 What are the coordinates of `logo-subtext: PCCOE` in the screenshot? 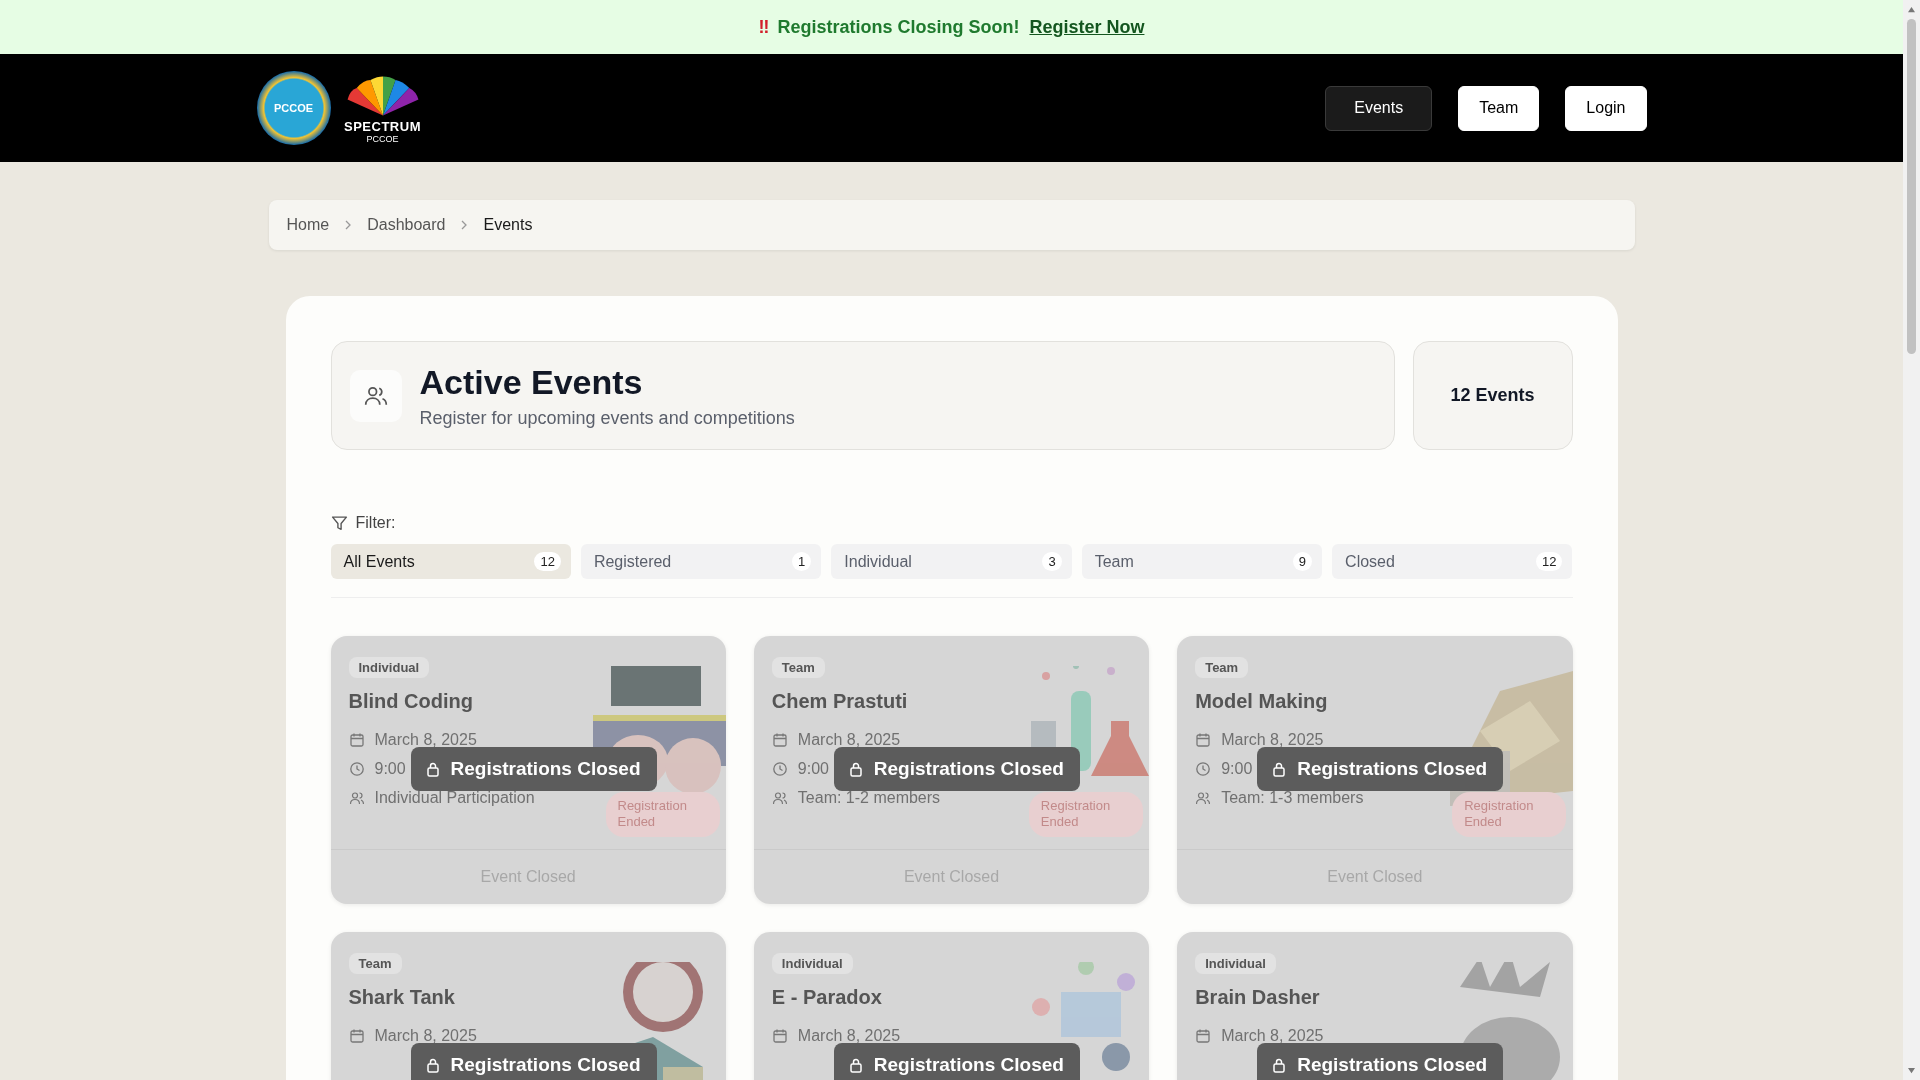 It's located at (382, 138).